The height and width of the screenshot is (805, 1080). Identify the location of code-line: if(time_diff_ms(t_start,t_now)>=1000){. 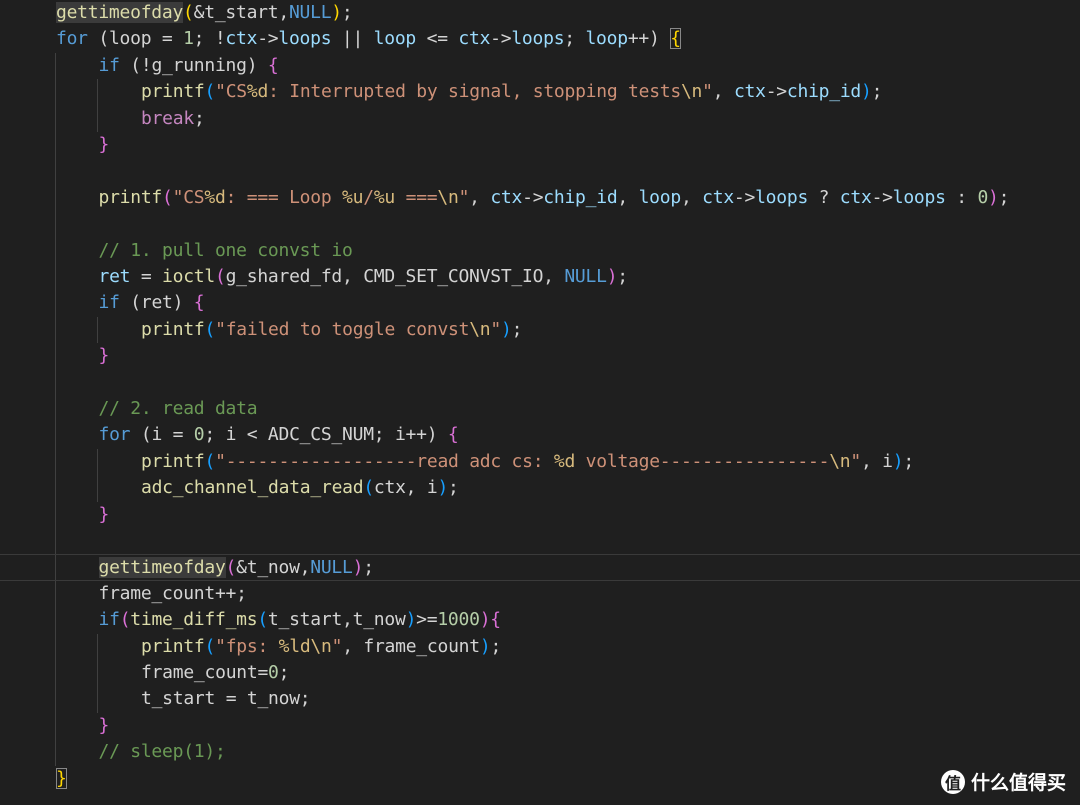
(540, 620).